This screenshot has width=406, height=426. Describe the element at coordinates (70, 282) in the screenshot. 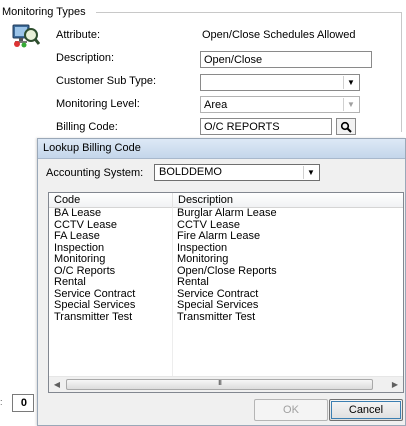

I see `cell-code: Rental` at that location.